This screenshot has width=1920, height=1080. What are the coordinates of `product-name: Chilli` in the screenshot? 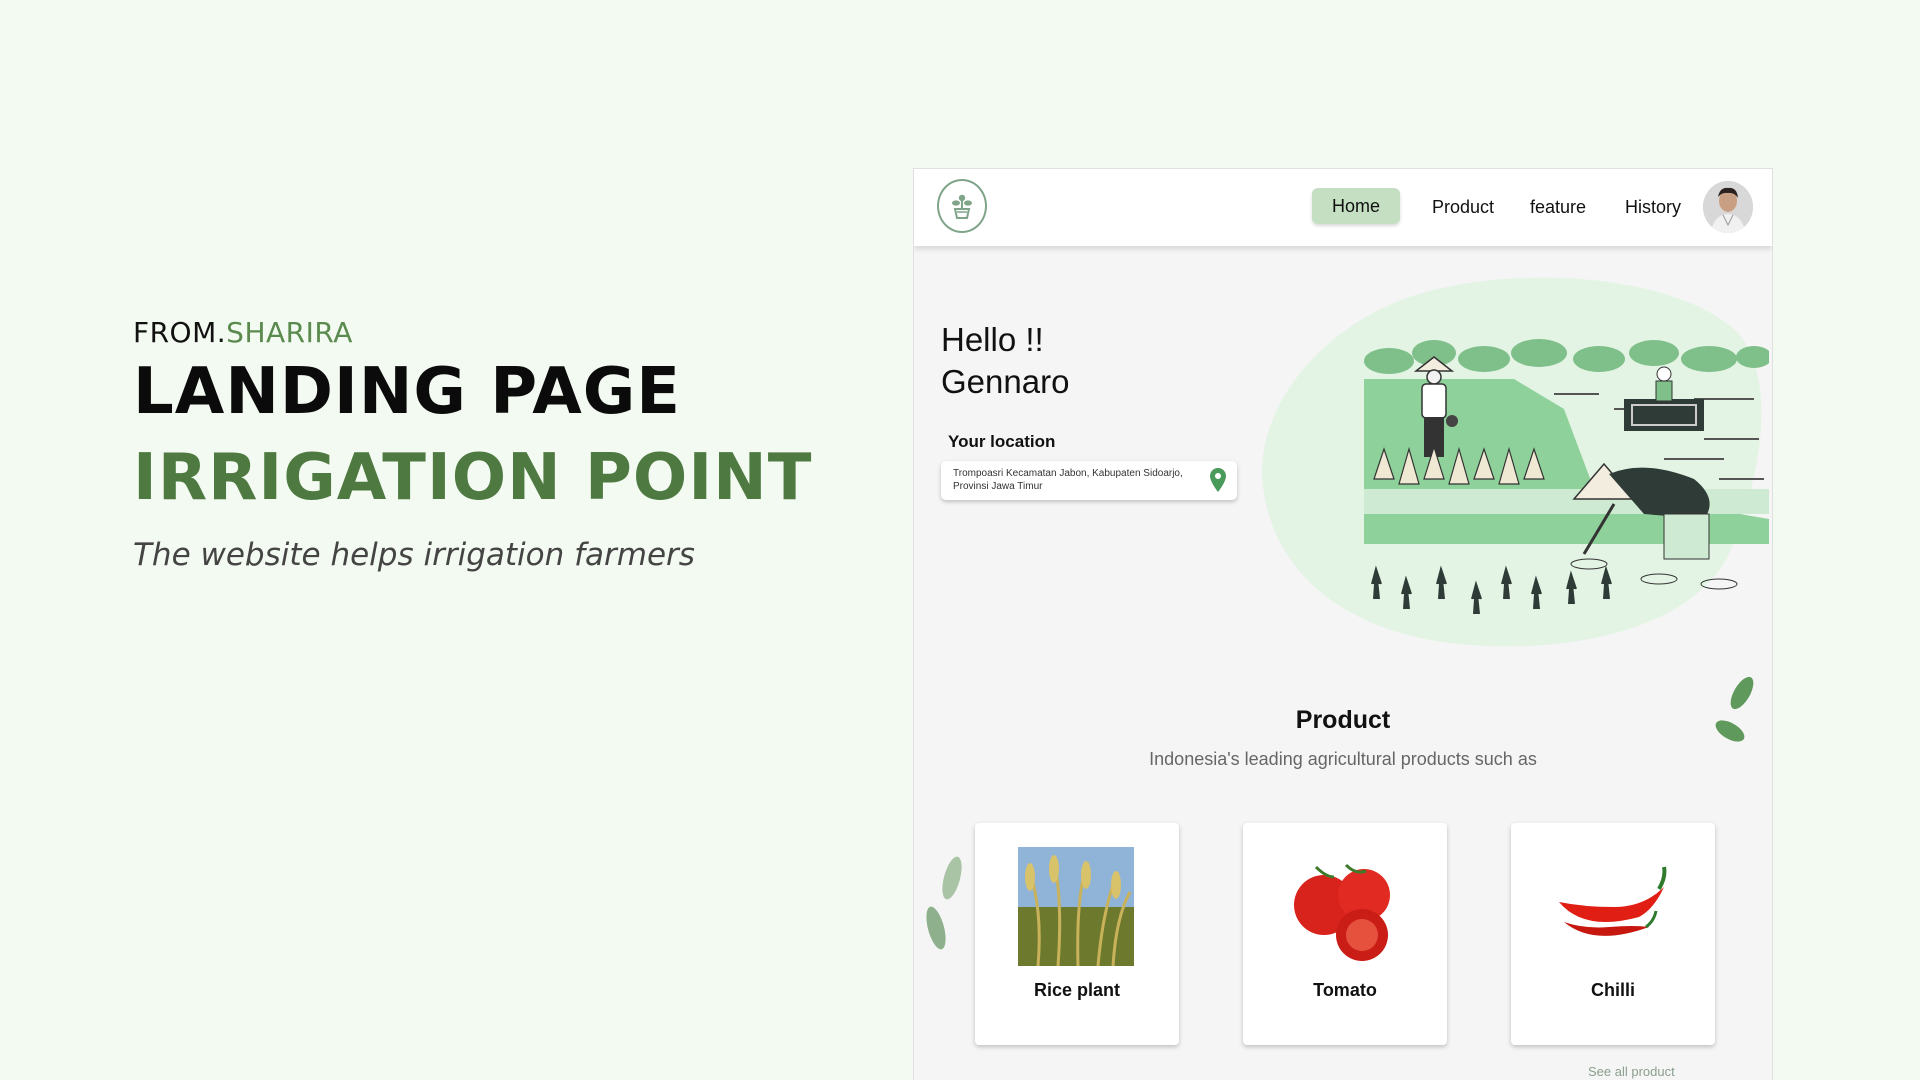 It's located at (1613, 990).